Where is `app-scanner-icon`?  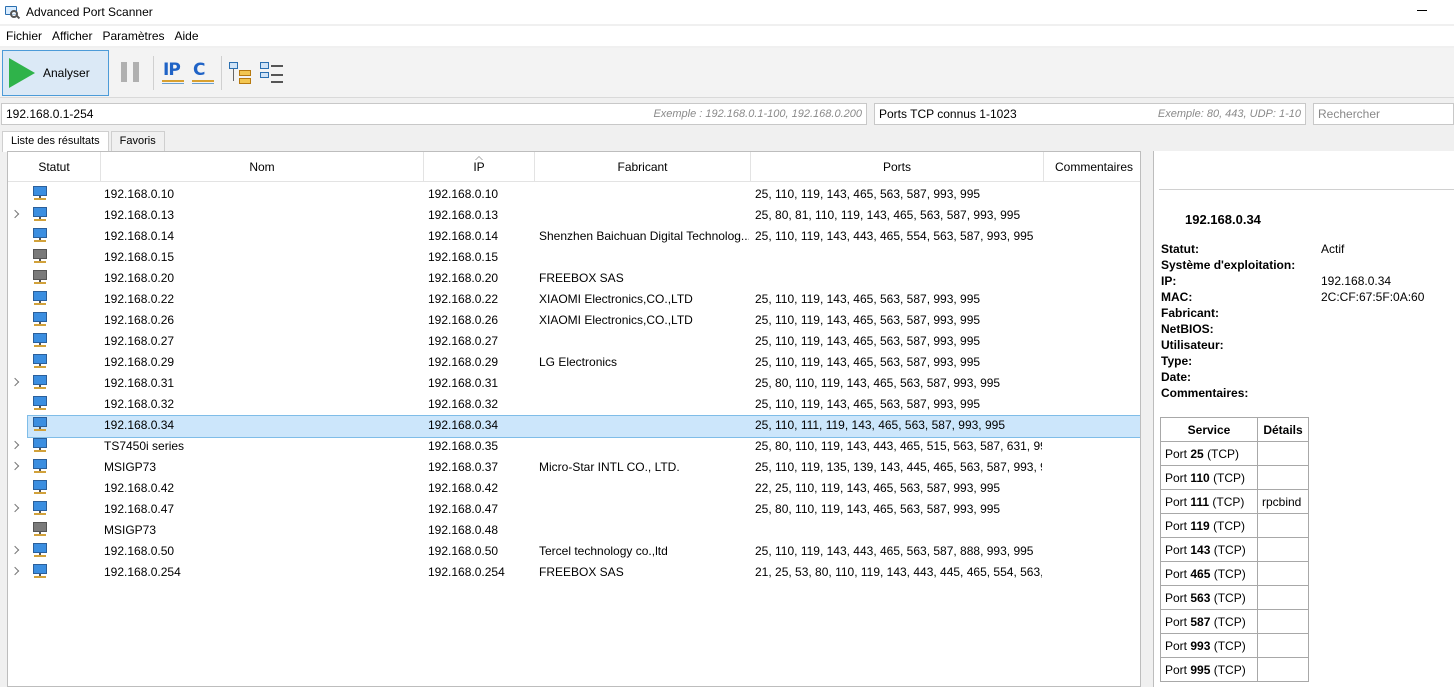 app-scanner-icon is located at coordinates (12, 12).